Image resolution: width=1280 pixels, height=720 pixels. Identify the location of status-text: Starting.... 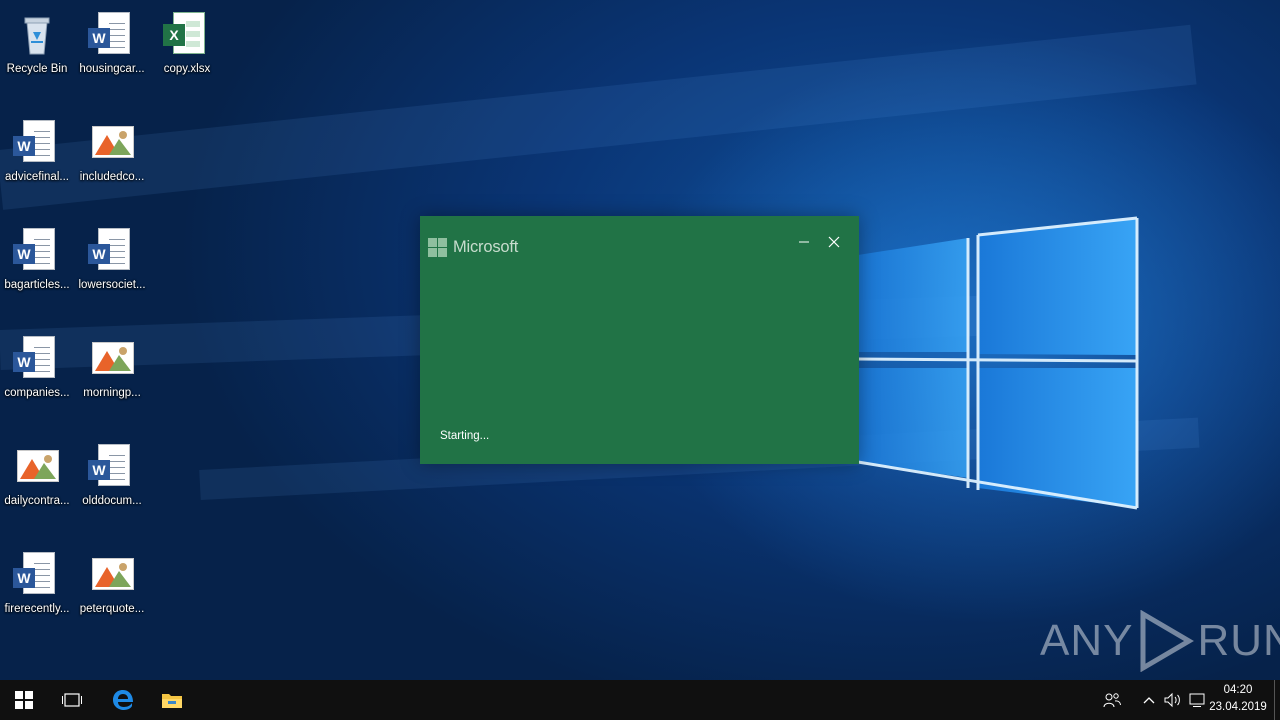
(465, 436).